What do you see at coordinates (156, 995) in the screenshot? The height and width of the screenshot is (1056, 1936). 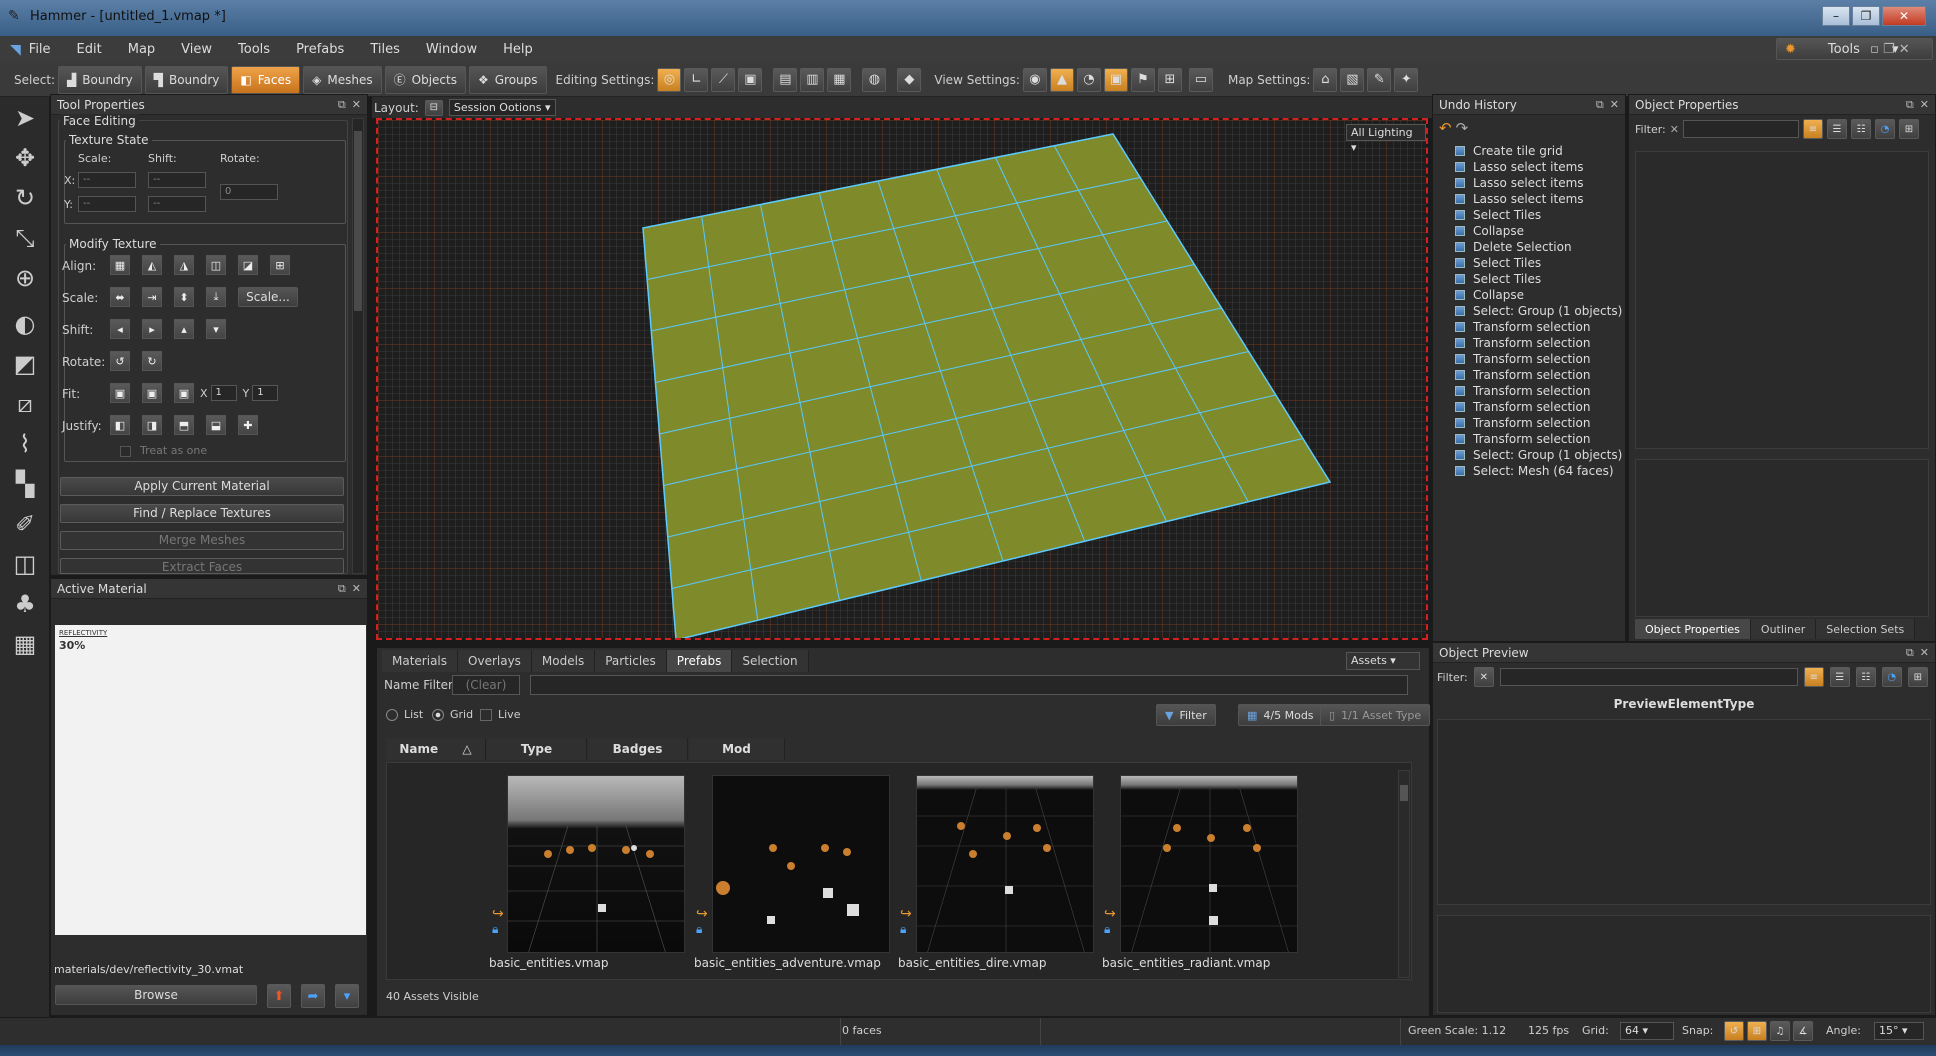 I see `browse-button: Browse` at bounding box center [156, 995].